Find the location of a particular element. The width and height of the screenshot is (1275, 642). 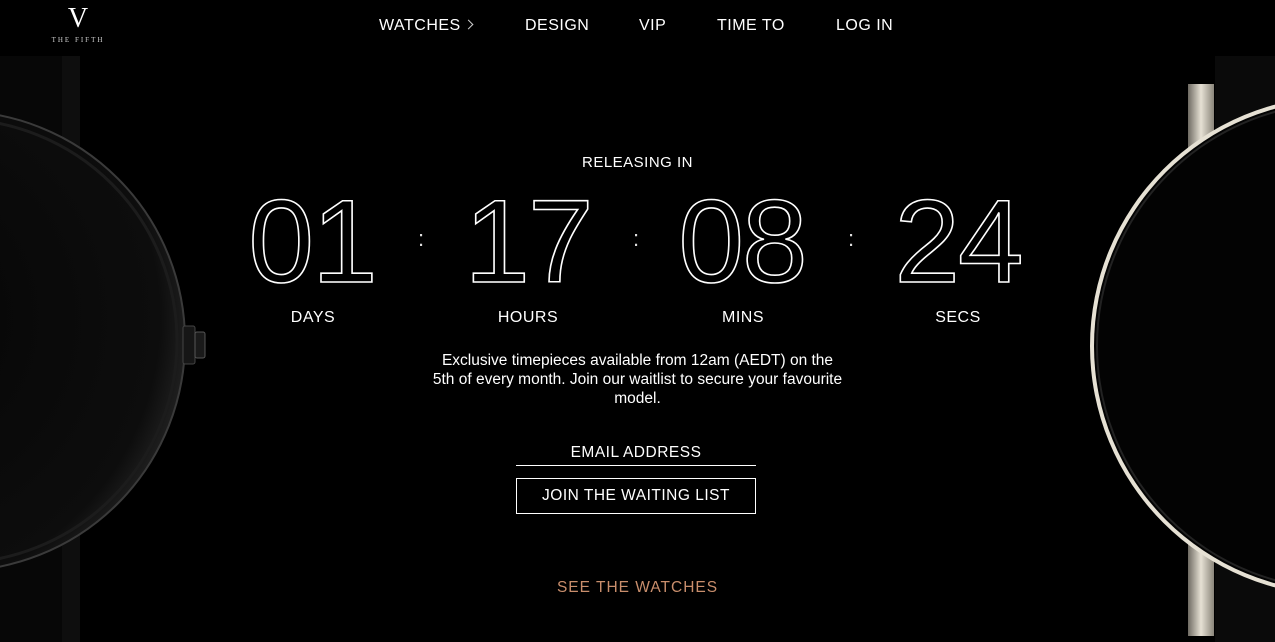

join-waiting-list-button: JOIN THE WAITING LIST is located at coordinates (636, 496).